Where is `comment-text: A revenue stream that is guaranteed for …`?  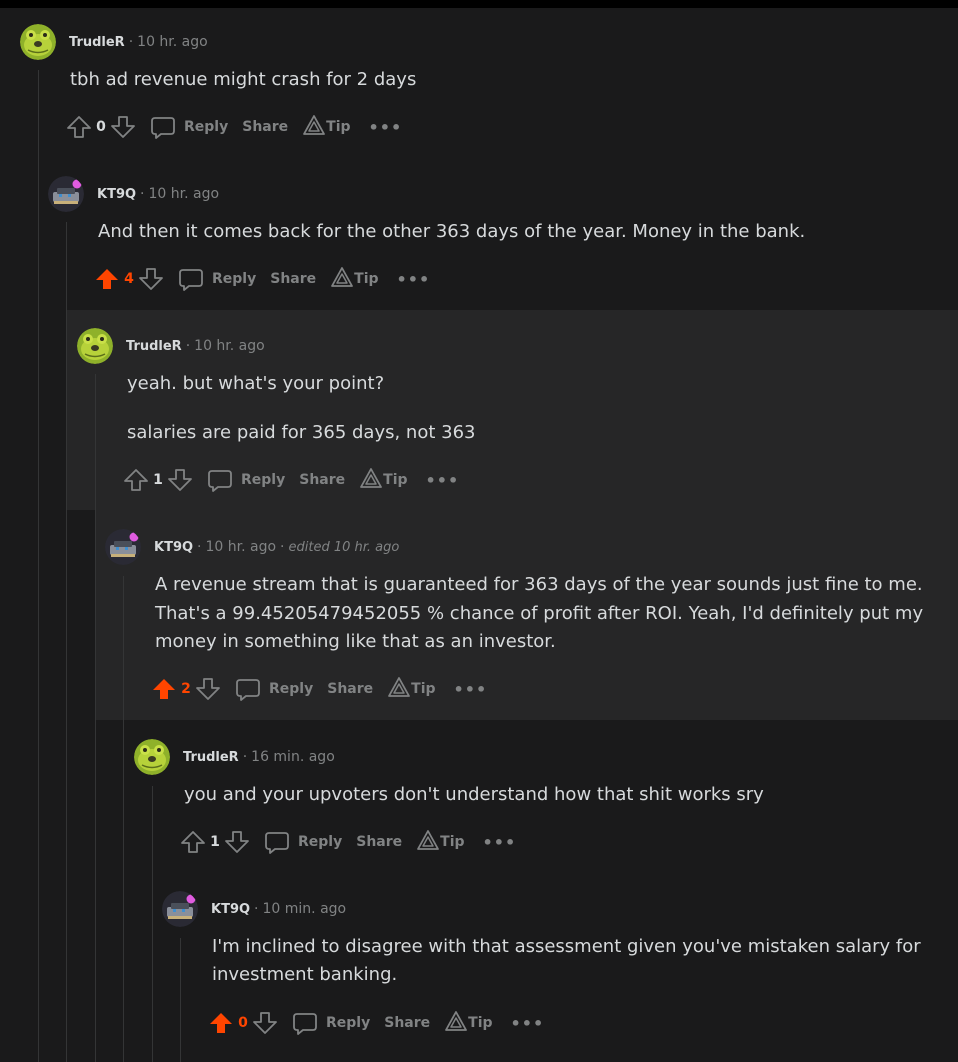
comment-text: A revenue stream that is guaranteed for … is located at coordinates (539, 584).